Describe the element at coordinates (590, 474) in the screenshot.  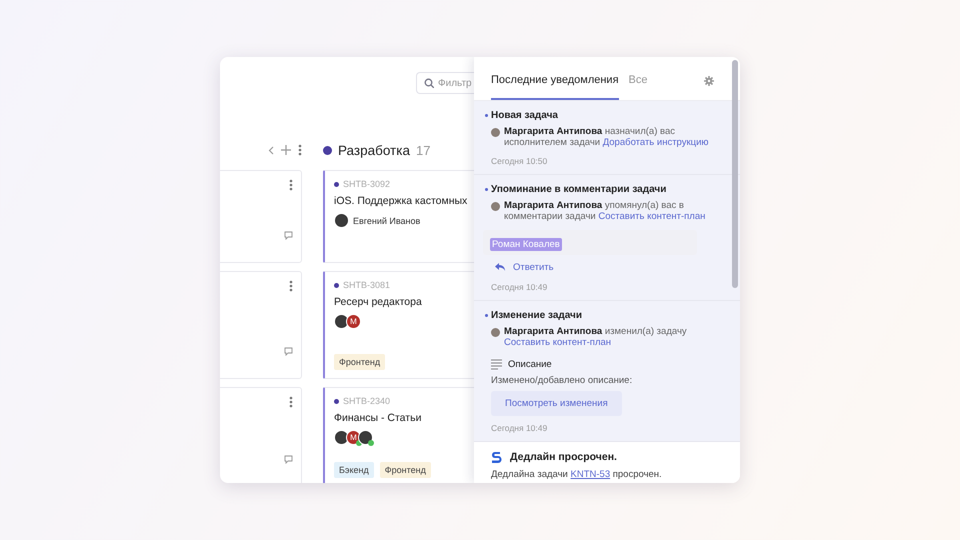
I see `task-link: KNTN-53` at that location.